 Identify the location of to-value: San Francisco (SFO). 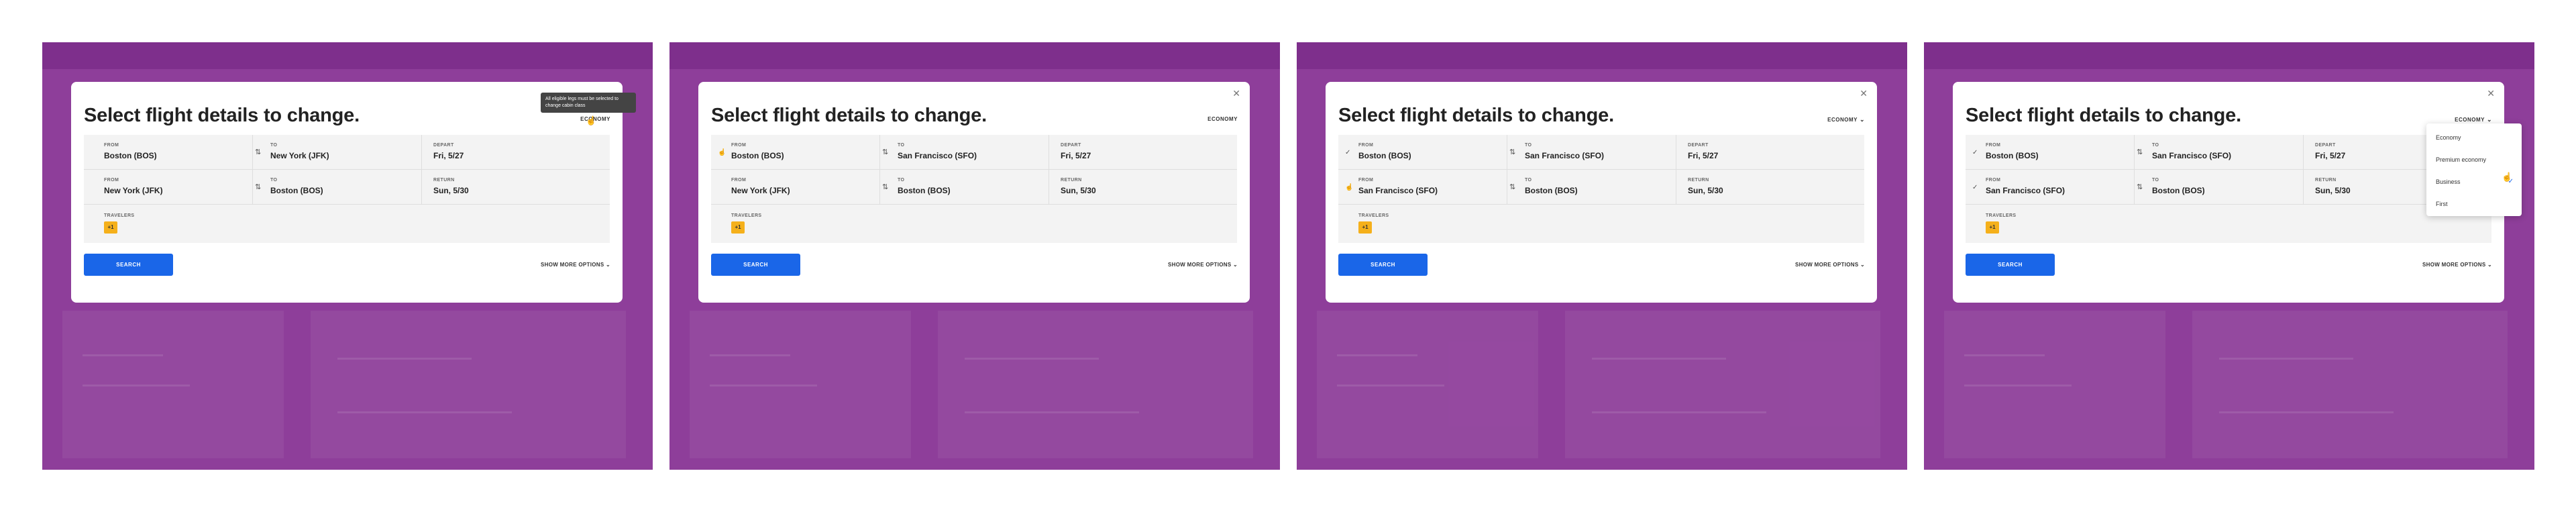
(937, 155).